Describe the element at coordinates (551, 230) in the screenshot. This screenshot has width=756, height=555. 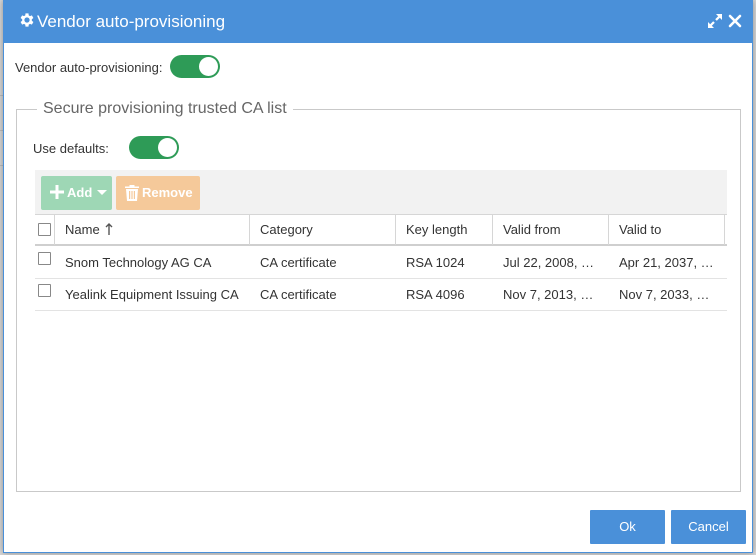
I see `column-header-valid-from: Valid from` at that location.